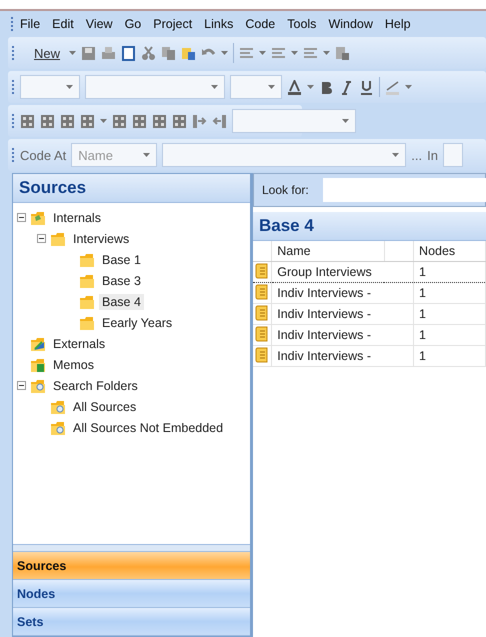 Image resolution: width=486 pixels, height=637 pixels. I want to click on menu-item: Go, so click(133, 24).